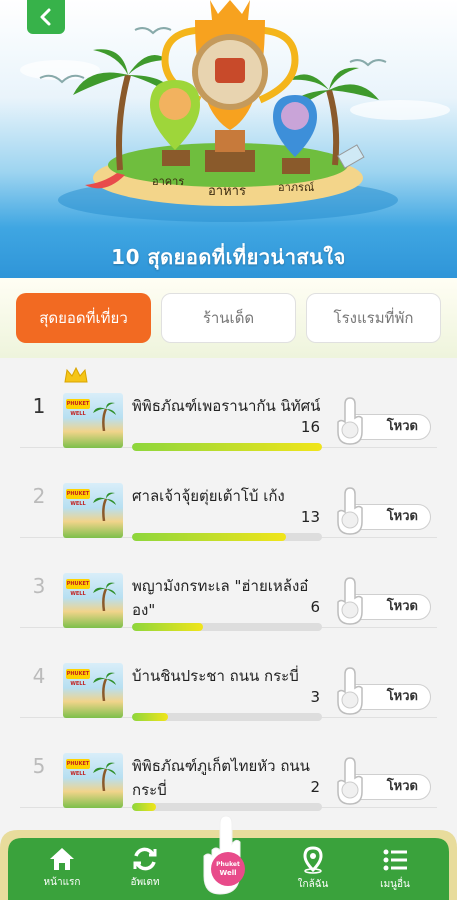 The image size is (457, 900). What do you see at coordinates (313, 860) in the screenshot?
I see `location-pin-icon` at bounding box center [313, 860].